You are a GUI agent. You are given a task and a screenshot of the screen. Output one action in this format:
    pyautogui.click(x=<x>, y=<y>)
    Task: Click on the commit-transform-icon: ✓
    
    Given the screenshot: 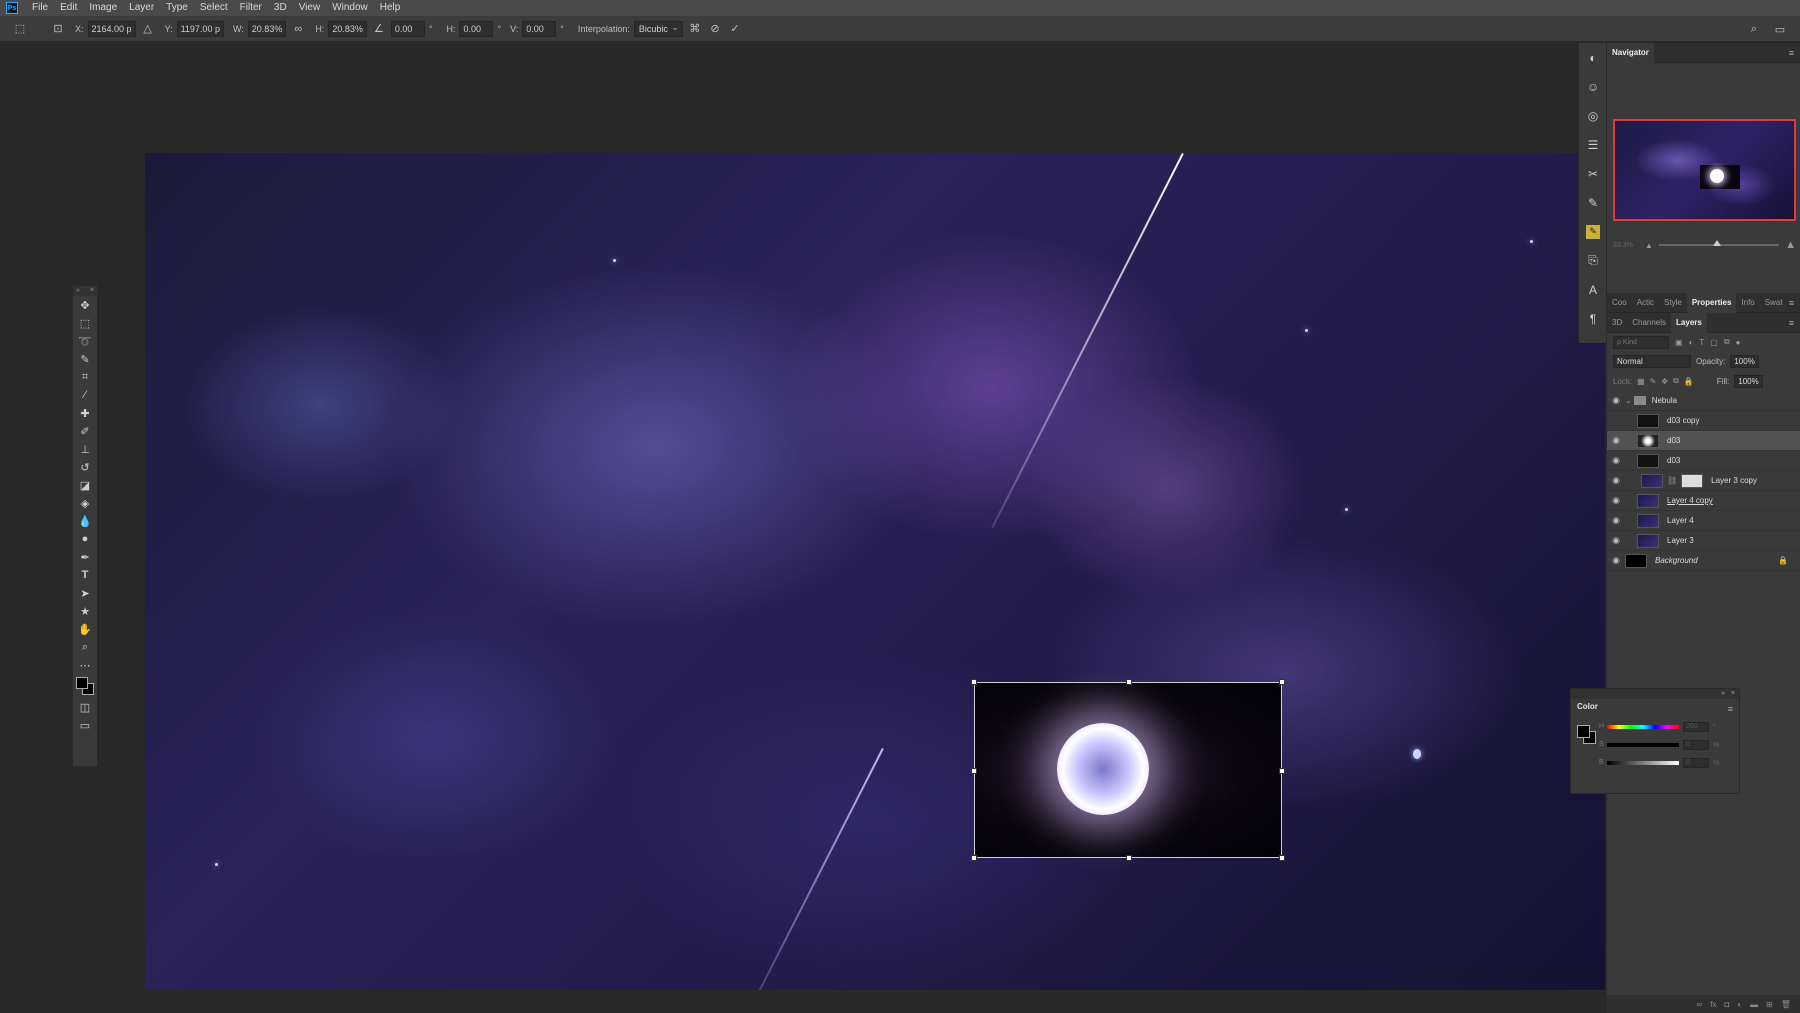 What is the action you would take?
    pyautogui.click(x=735, y=29)
    